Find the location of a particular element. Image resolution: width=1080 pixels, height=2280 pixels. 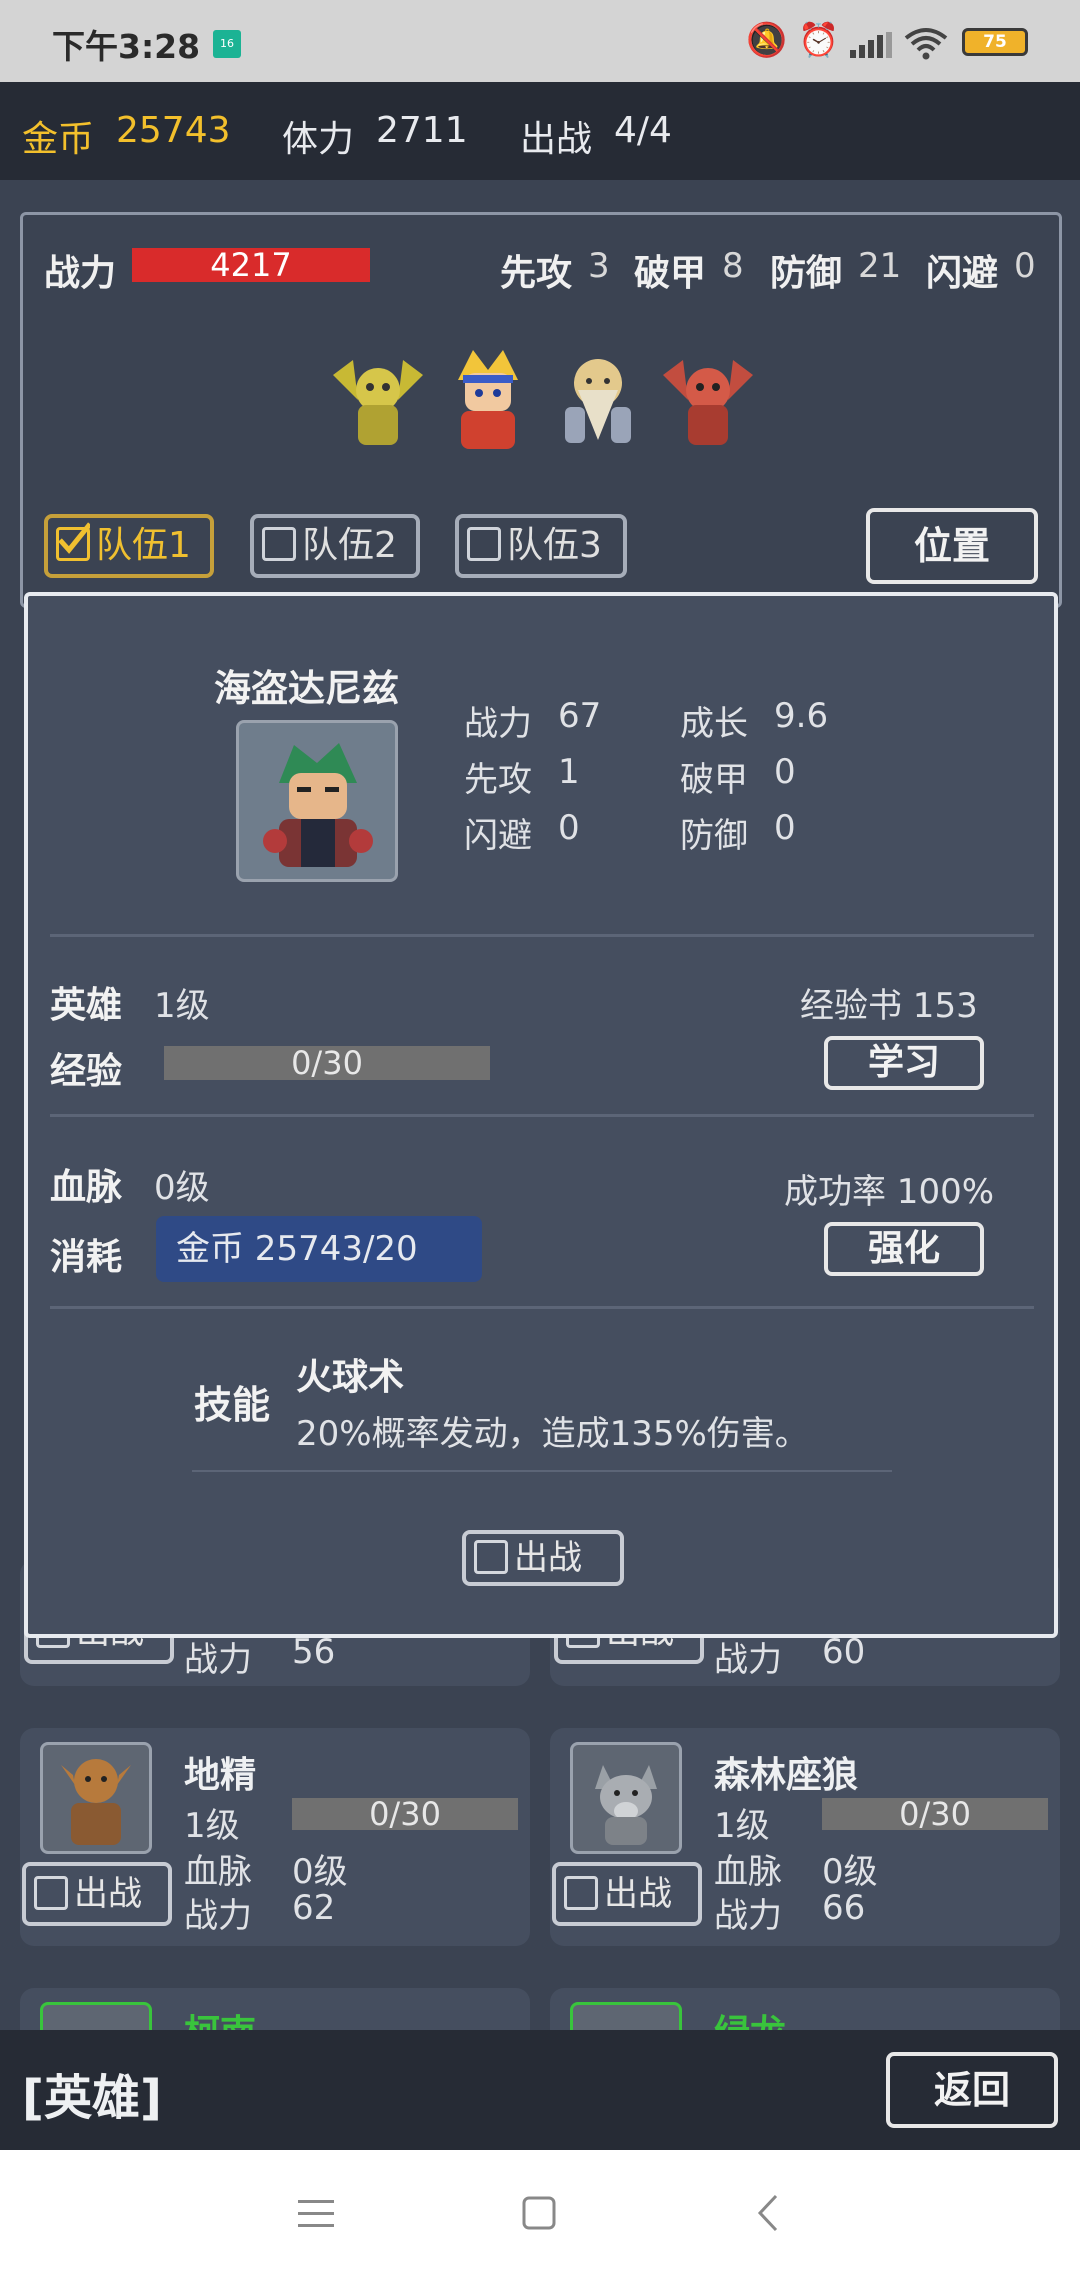

team-2-checkbox: 队伍2 is located at coordinates (335, 546).